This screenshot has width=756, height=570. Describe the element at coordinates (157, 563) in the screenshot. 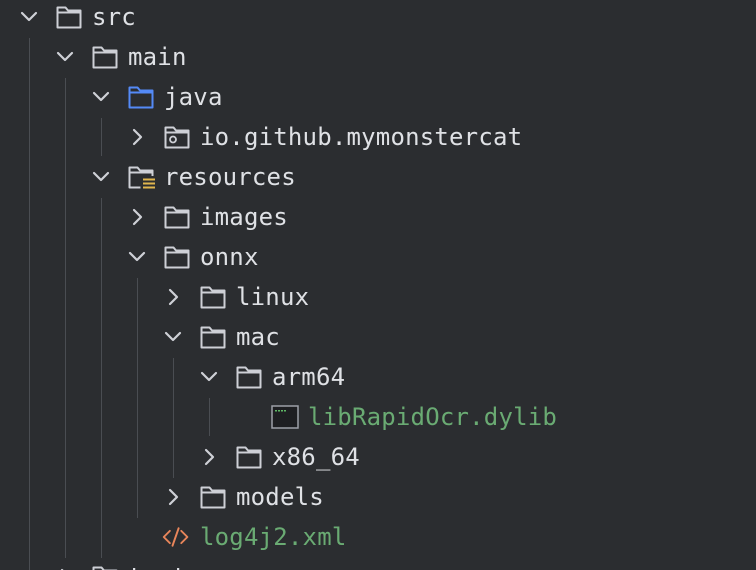

I see `tree-item-label: test` at that location.